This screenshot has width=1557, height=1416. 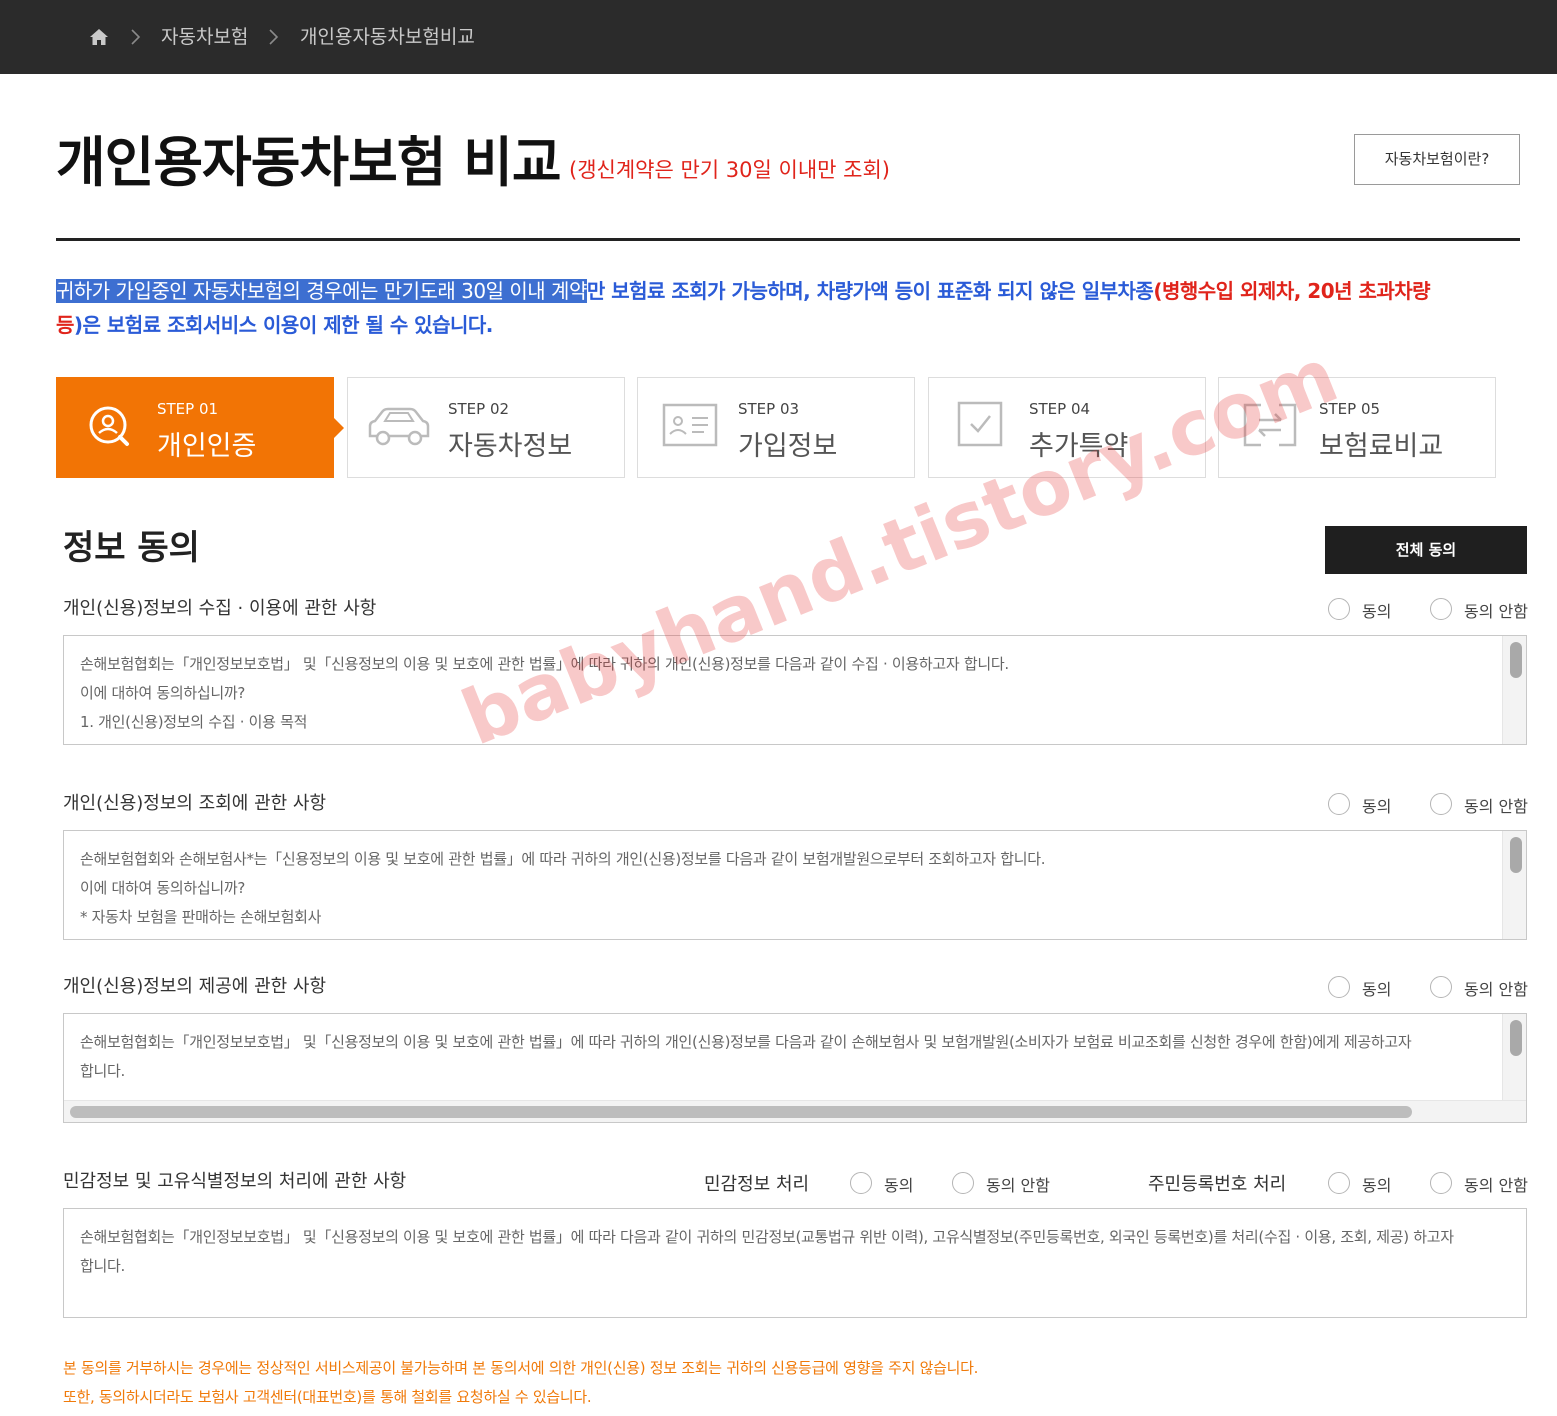 What do you see at coordinates (1339, 987) in the screenshot?
I see `provision-agree-radio` at bounding box center [1339, 987].